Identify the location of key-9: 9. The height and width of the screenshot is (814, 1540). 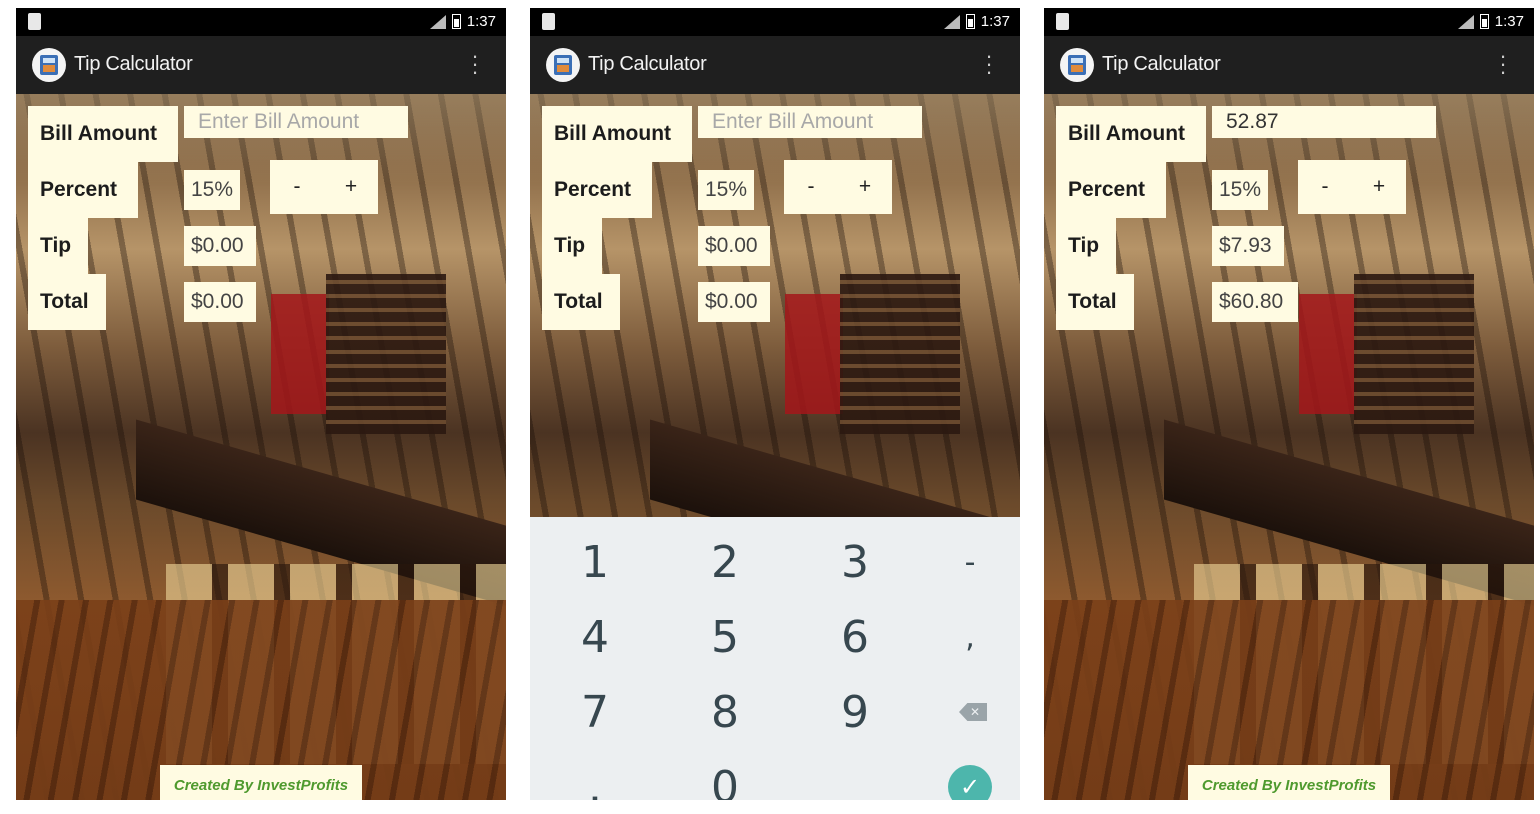
(855, 712).